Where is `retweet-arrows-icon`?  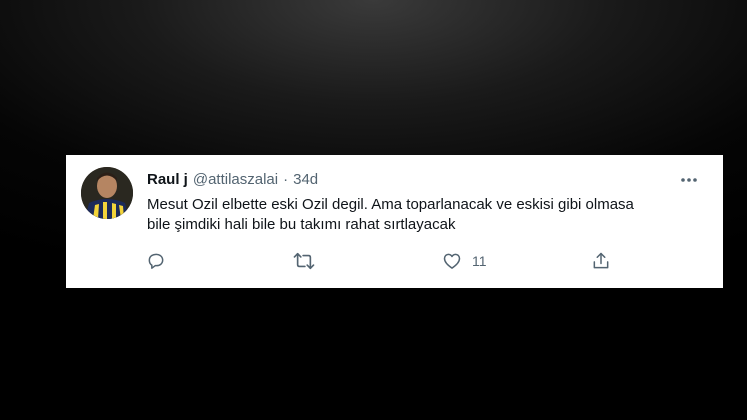 retweet-arrows-icon is located at coordinates (304, 261).